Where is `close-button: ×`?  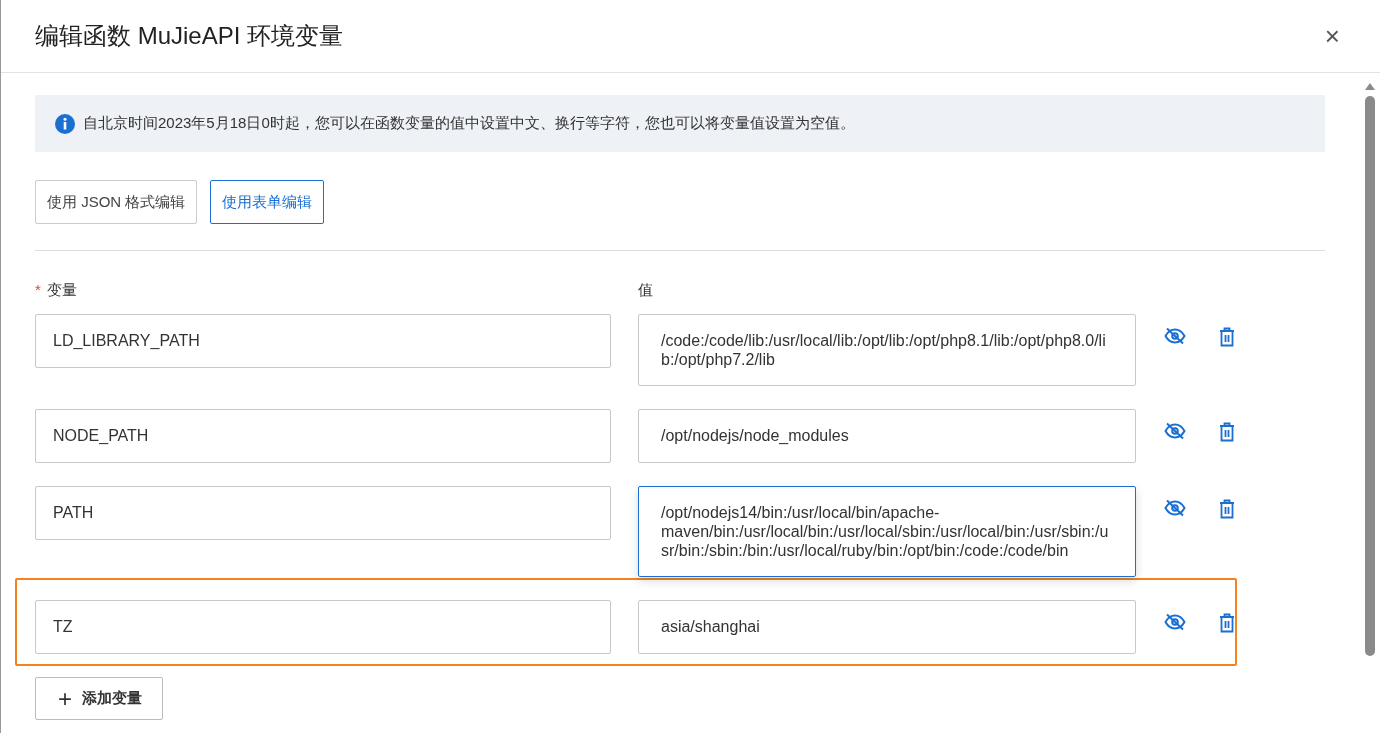 close-button: × is located at coordinates (1332, 36).